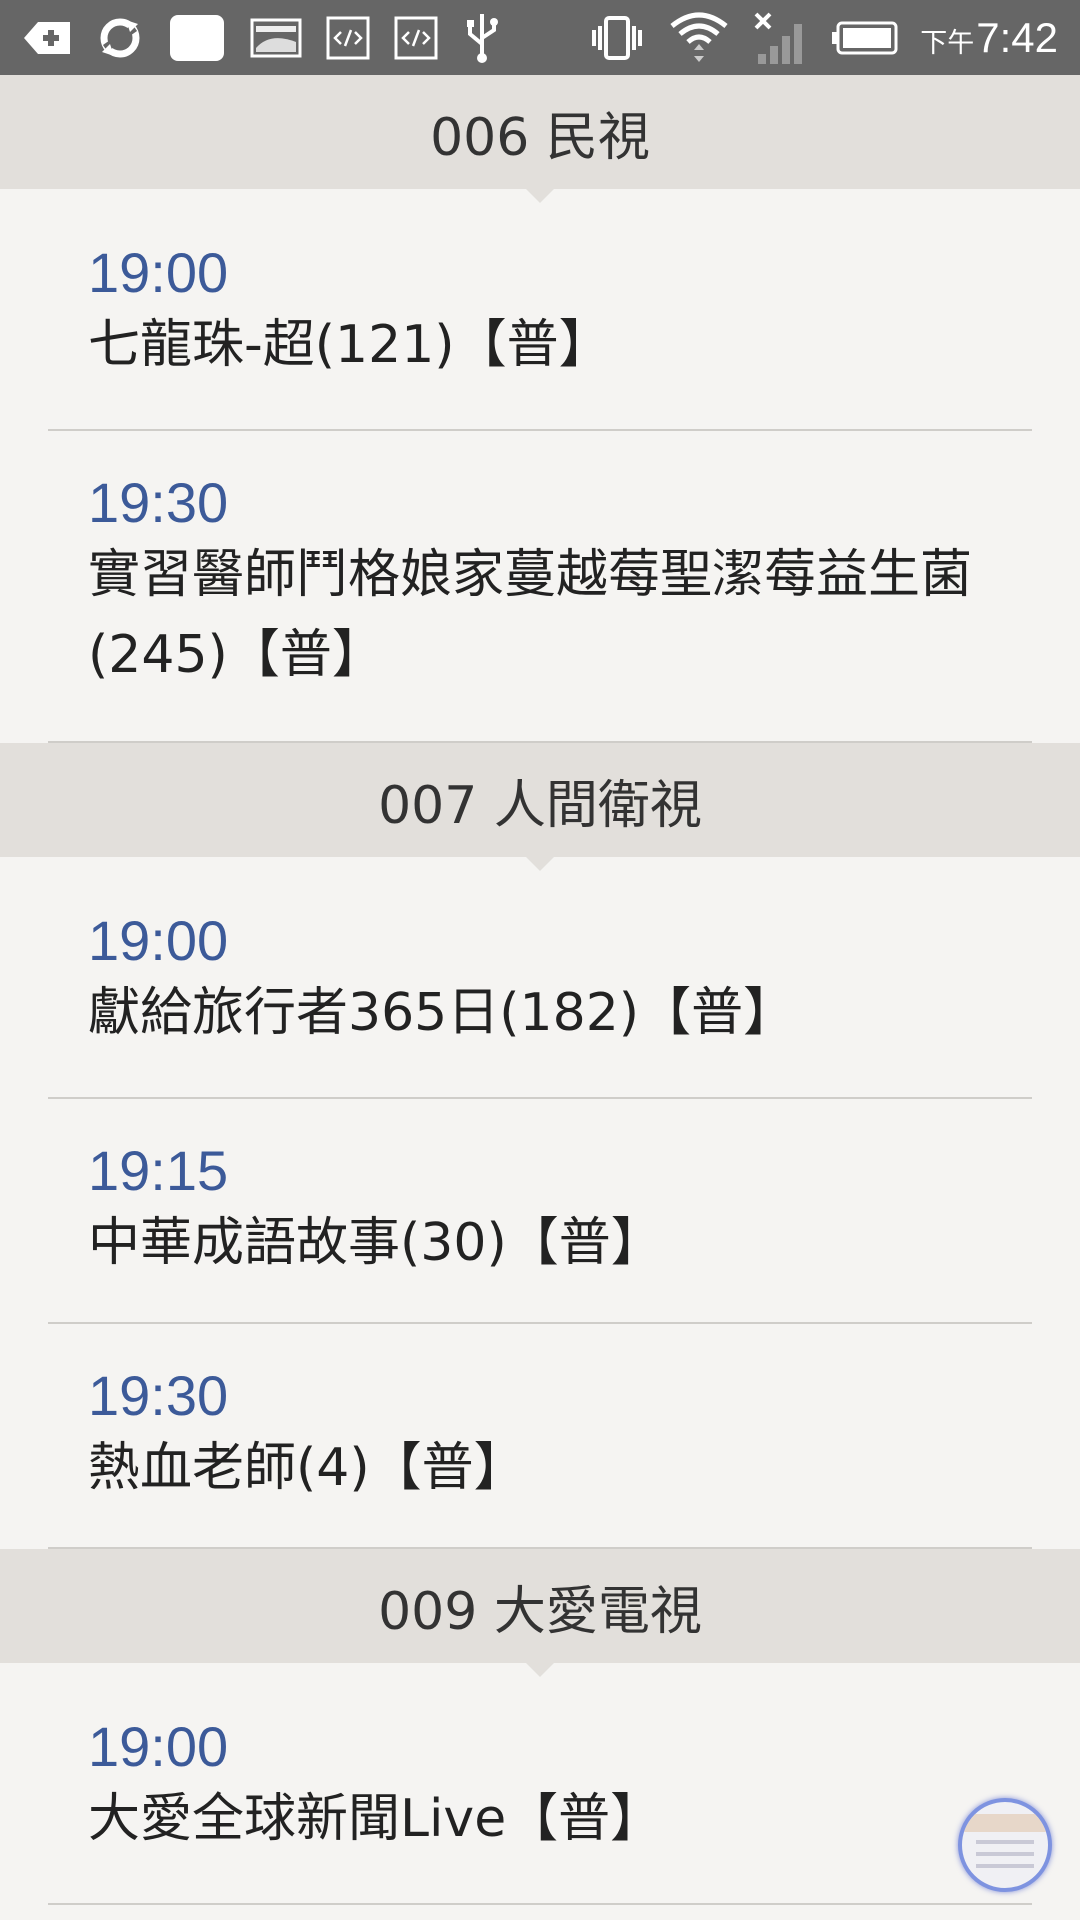 The width and height of the screenshot is (1080, 1920). I want to click on program-title: 熱血老師(4)【普】, so click(307, 1468).